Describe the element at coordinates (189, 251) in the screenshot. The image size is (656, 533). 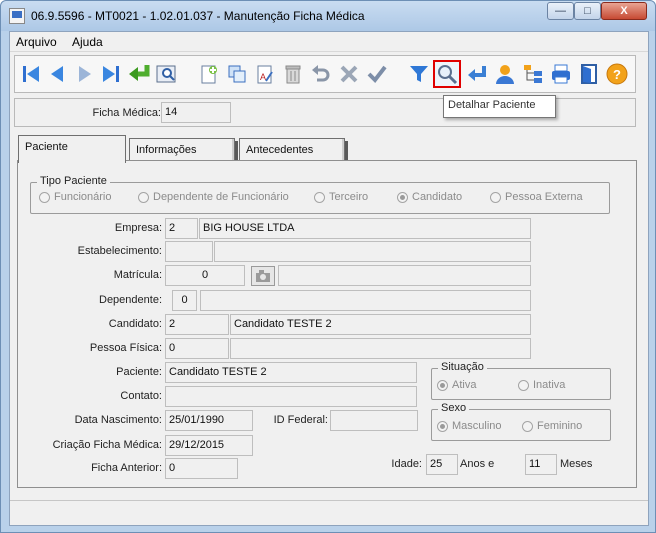
I see `estabelecimento-code-field` at that location.